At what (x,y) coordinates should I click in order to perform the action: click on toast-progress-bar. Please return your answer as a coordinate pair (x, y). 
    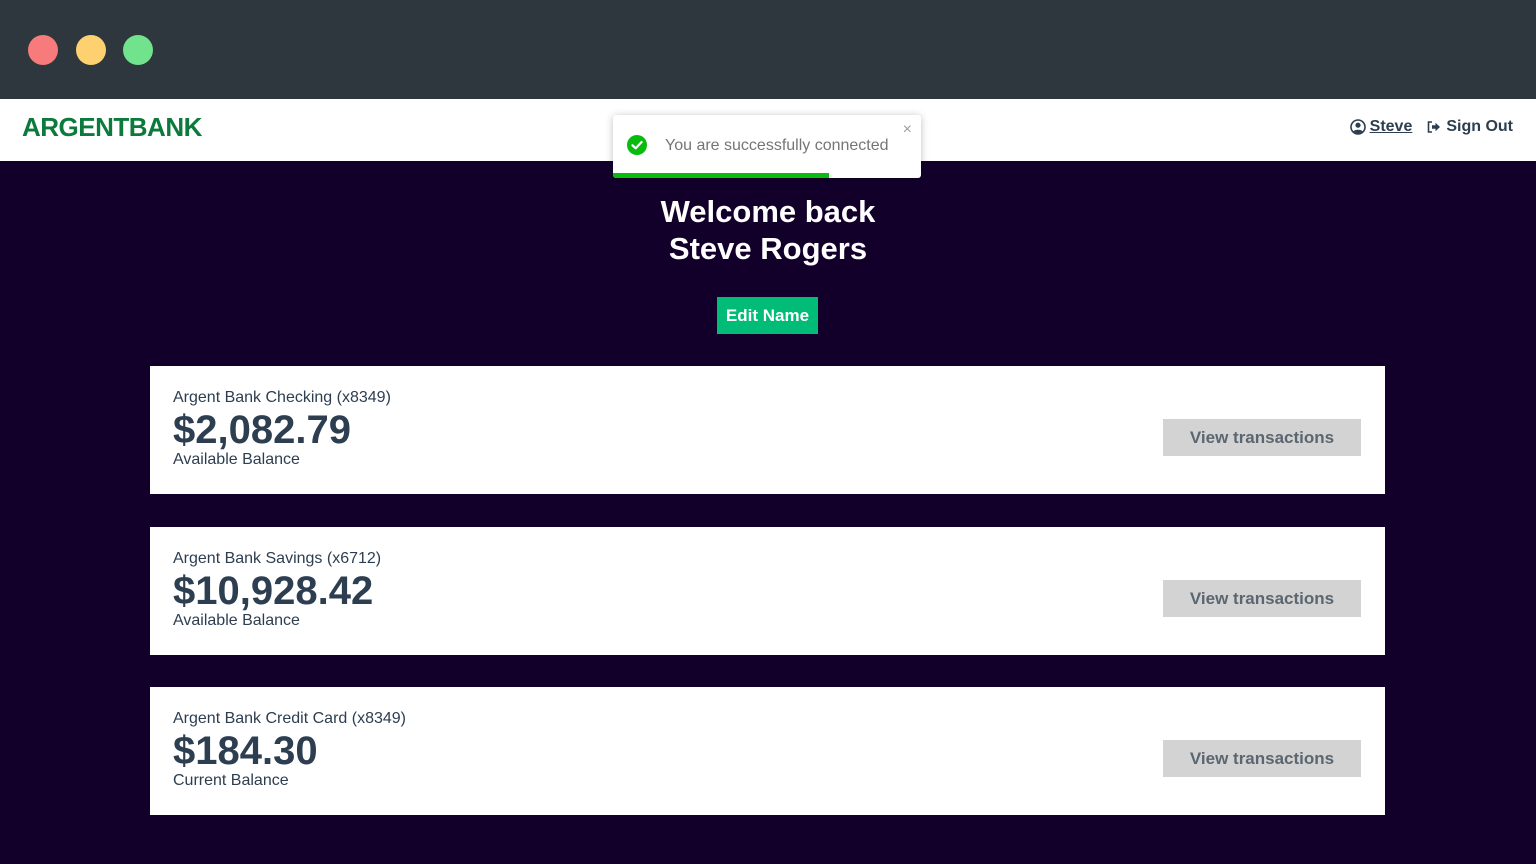
    Looking at the image, I should click on (721, 175).